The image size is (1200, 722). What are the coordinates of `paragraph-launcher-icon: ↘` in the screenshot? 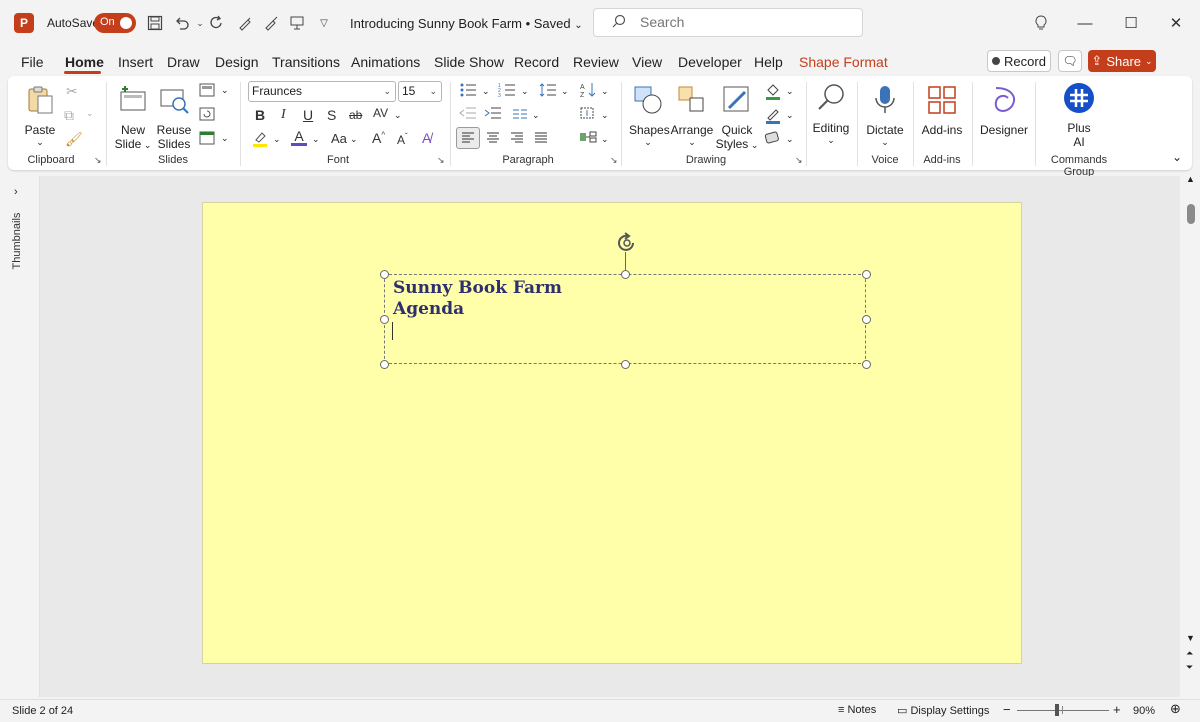 It's located at (614, 160).